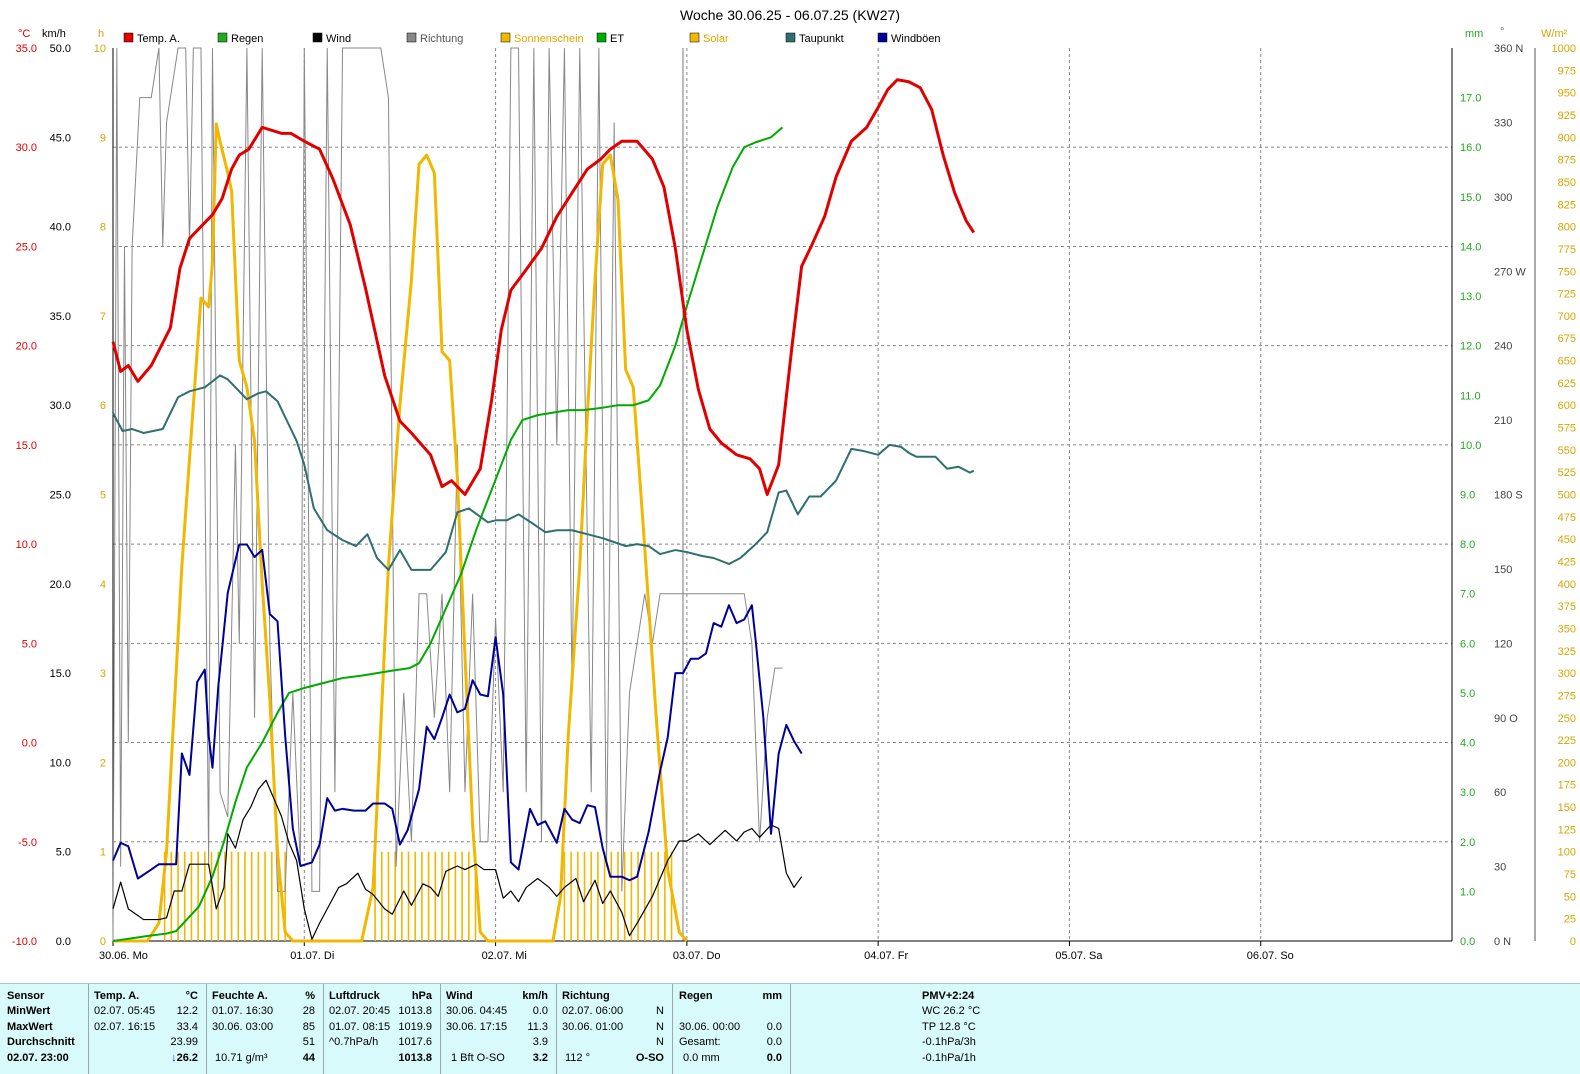 Image resolution: width=1580 pixels, height=1074 pixels. I want to click on solar-tick-label: 50, so click(1570, 897).